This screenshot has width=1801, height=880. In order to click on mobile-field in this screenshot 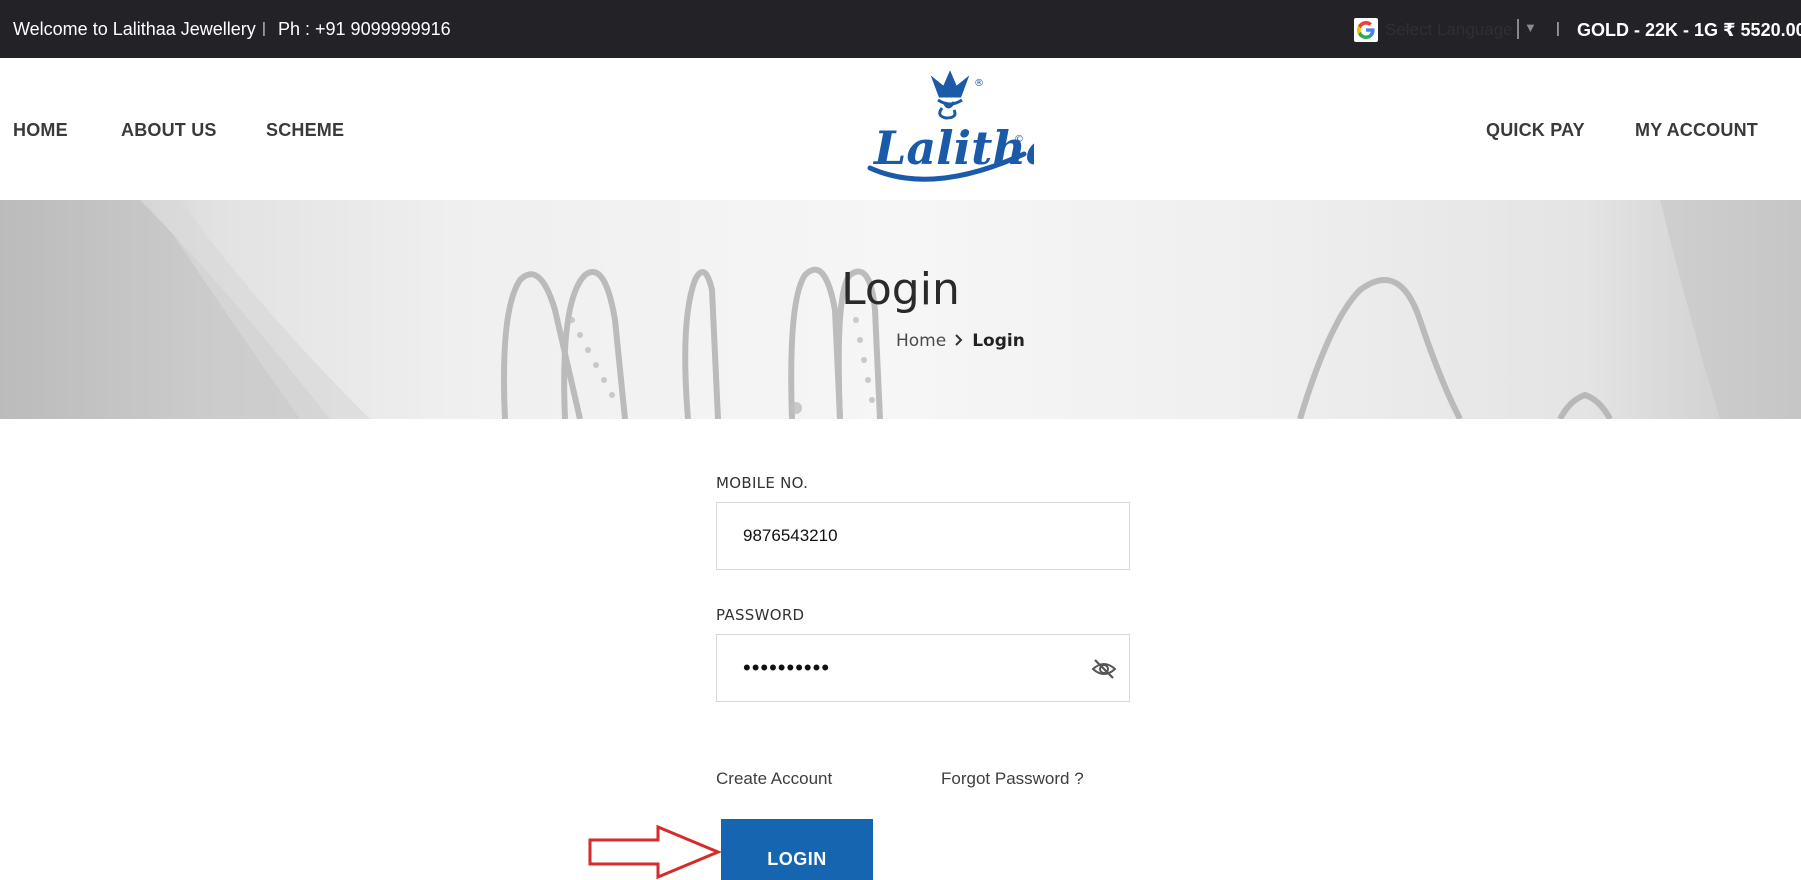, I will do `click(923, 536)`.